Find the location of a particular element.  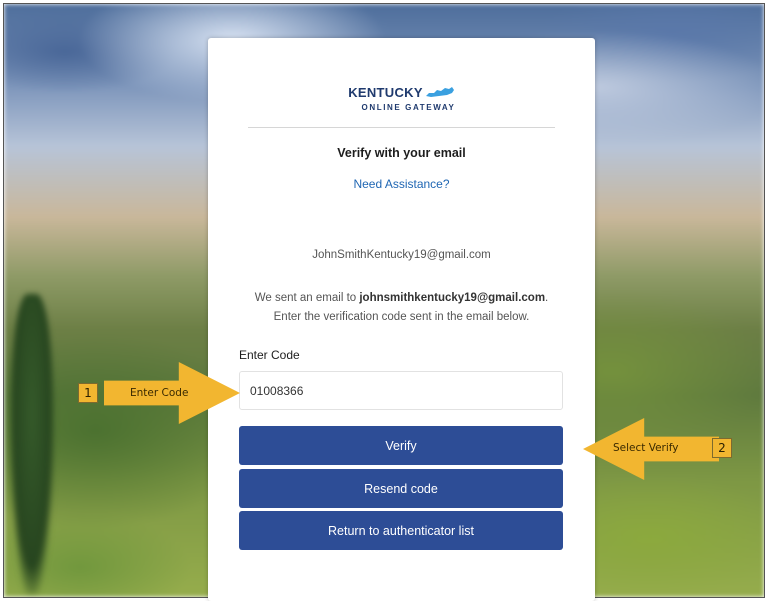

logo-subtitle: ONLINE GATEWAY is located at coordinates (408, 107).